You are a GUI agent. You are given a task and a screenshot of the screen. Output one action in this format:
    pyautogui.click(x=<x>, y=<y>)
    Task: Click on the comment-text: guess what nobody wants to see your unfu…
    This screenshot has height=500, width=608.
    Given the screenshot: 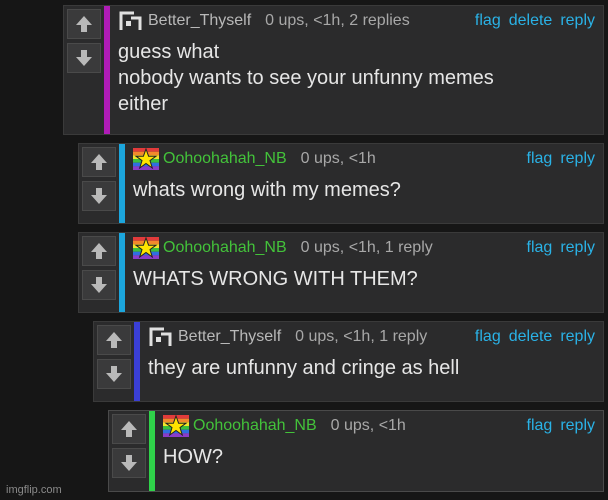 What is the action you would take?
    pyautogui.click(x=356, y=78)
    